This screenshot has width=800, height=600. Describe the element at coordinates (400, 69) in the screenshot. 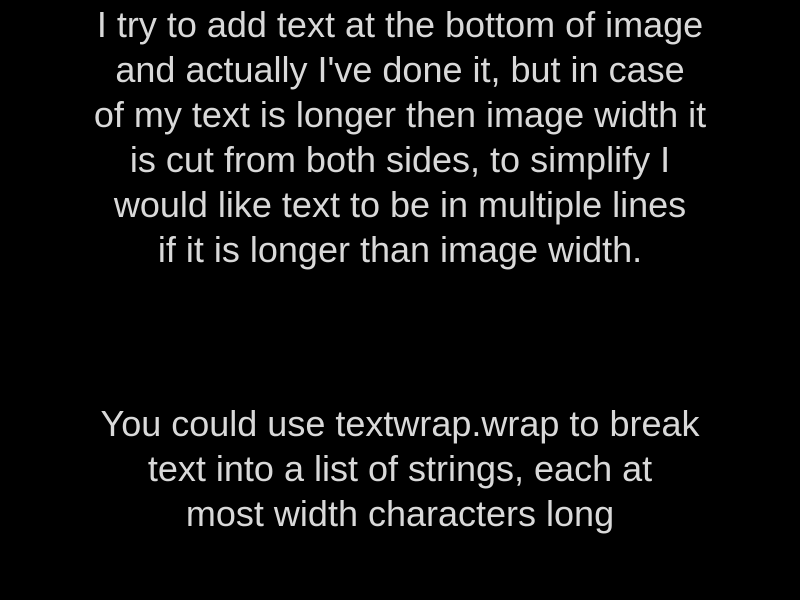

I see `question-line: and actually I've done it, but in case` at that location.